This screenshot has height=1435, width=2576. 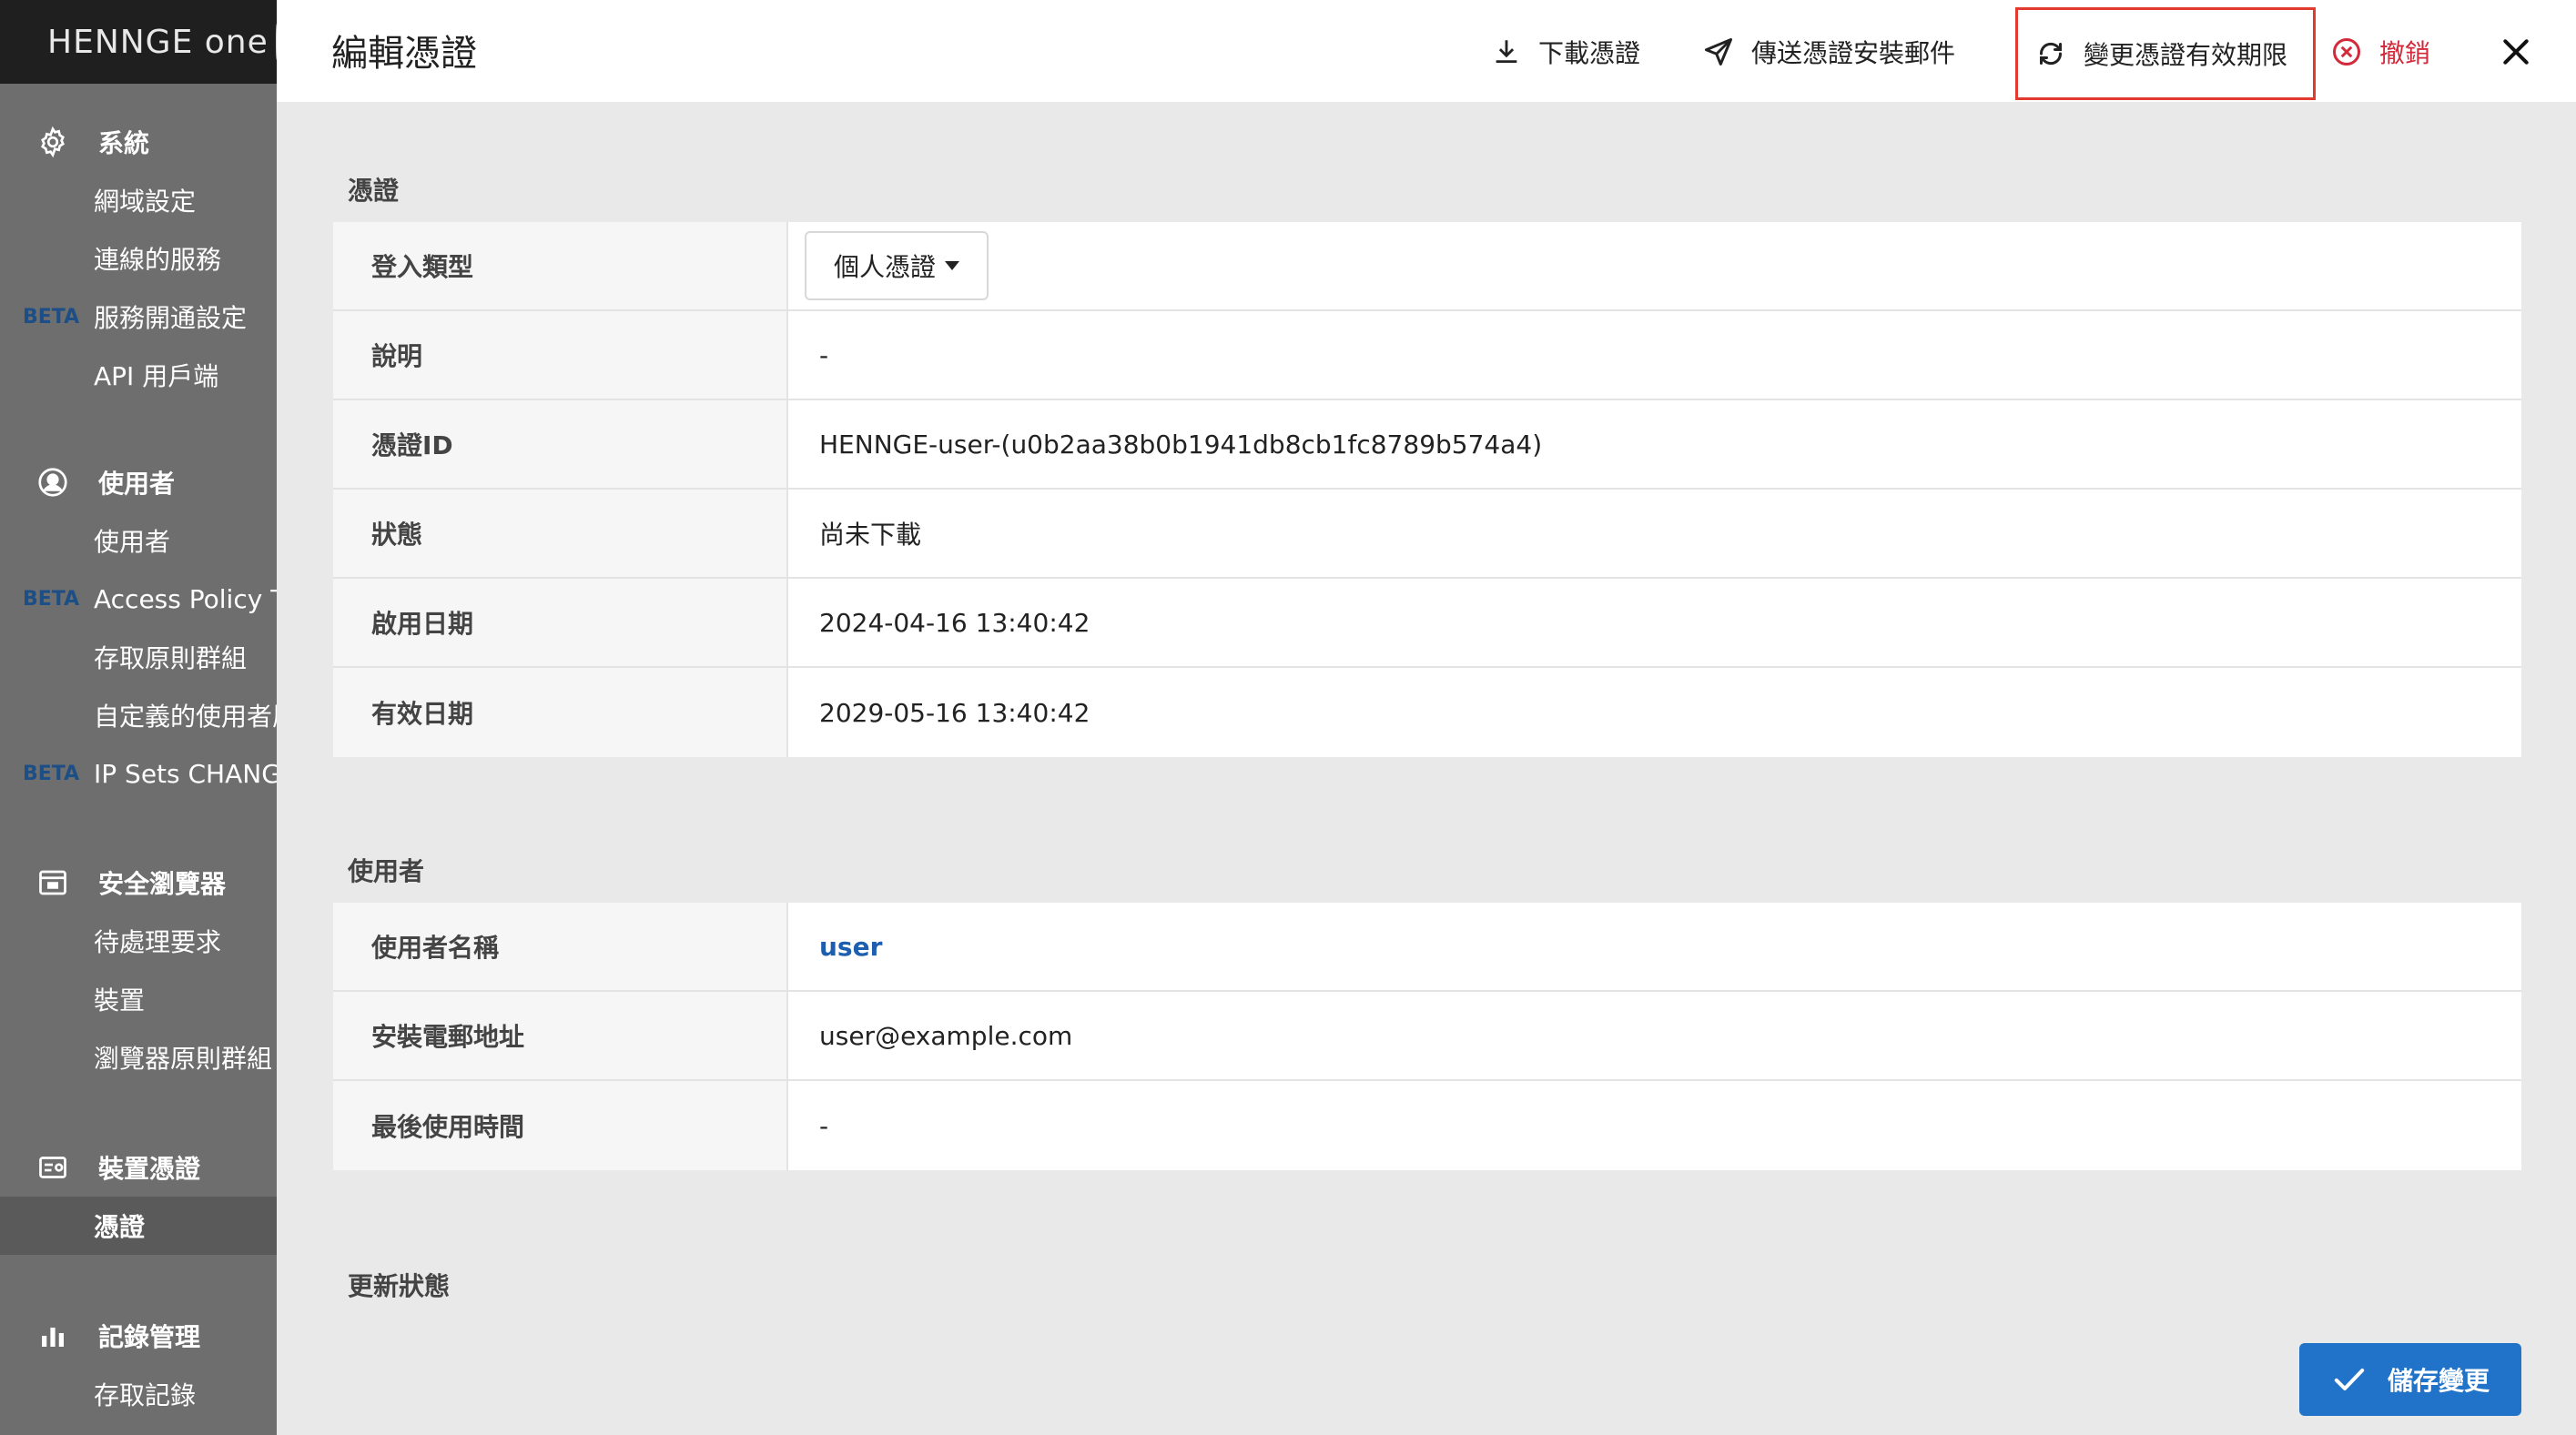 What do you see at coordinates (1427, 623) in the screenshot?
I see `table-row: 啟用日期 2024-04-16 13:40:42` at bounding box center [1427, 623].